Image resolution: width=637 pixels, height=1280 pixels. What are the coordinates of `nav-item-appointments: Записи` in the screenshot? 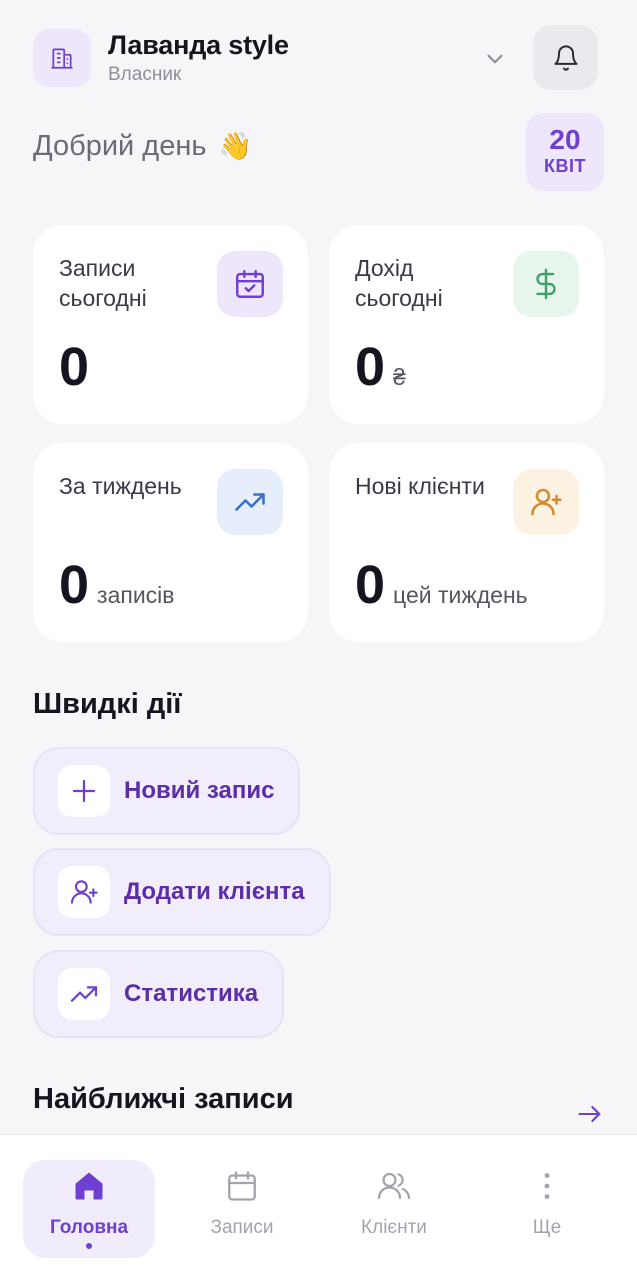 It's located at (242, 1209).